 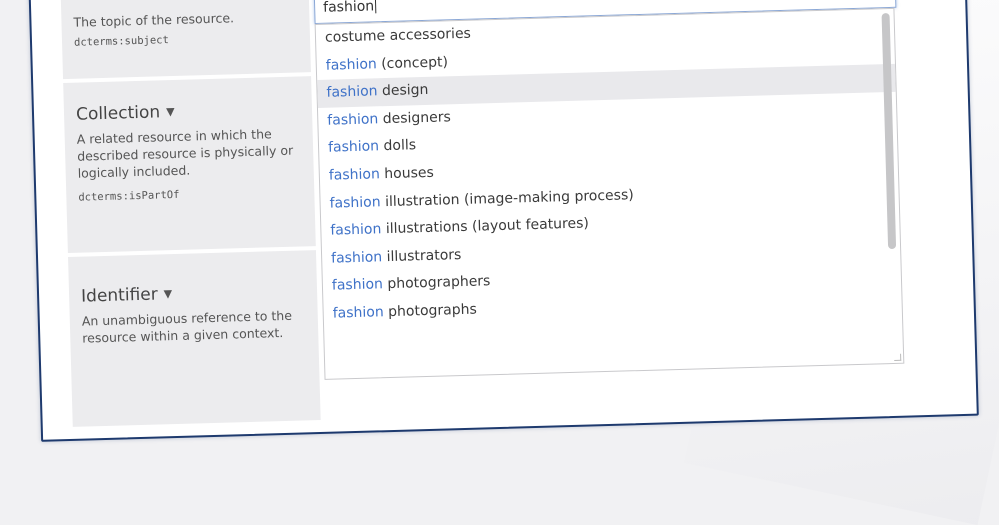 What do you see at coordinates (898, 357) in the screenshot?
I see `resize-handle-icon` at bounding box center [898, 357].